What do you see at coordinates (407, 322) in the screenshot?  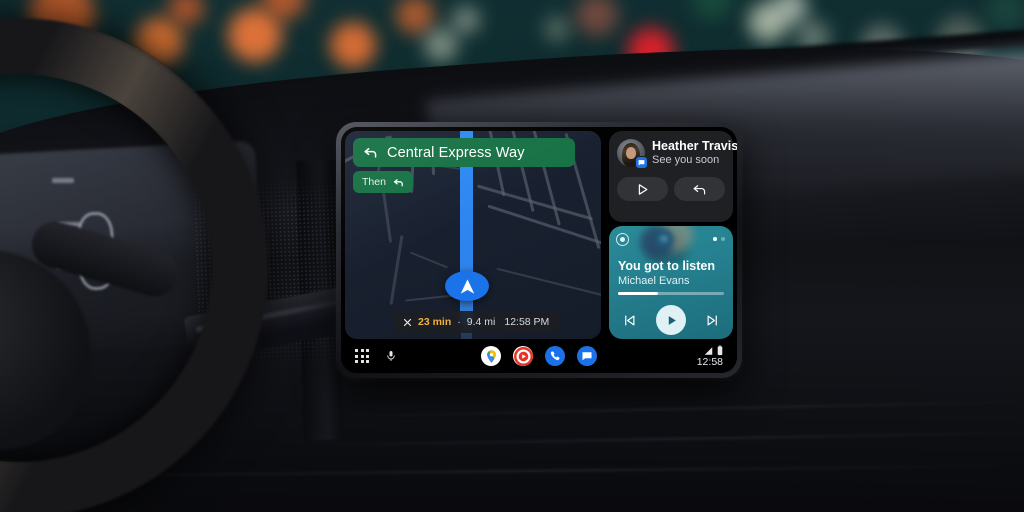 I see `close-icon` at bounding box center [407, 322].